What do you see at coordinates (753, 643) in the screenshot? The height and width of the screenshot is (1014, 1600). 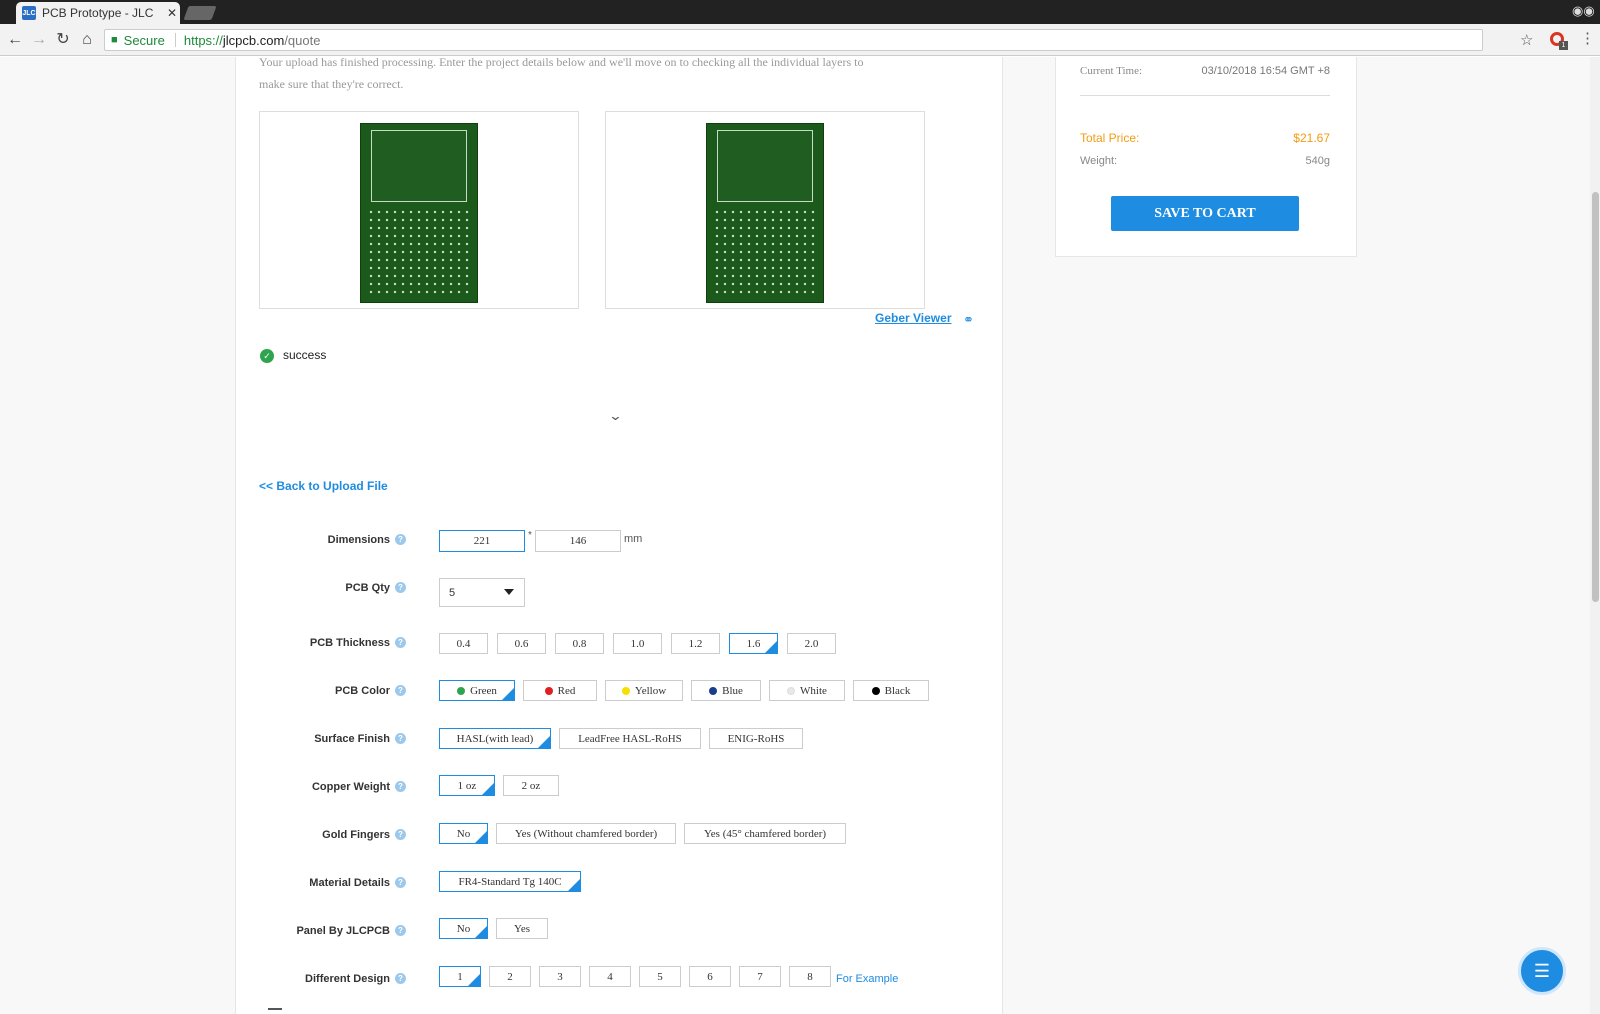 I see `thickness-option: 1.6` at bounding box center [753, 643].